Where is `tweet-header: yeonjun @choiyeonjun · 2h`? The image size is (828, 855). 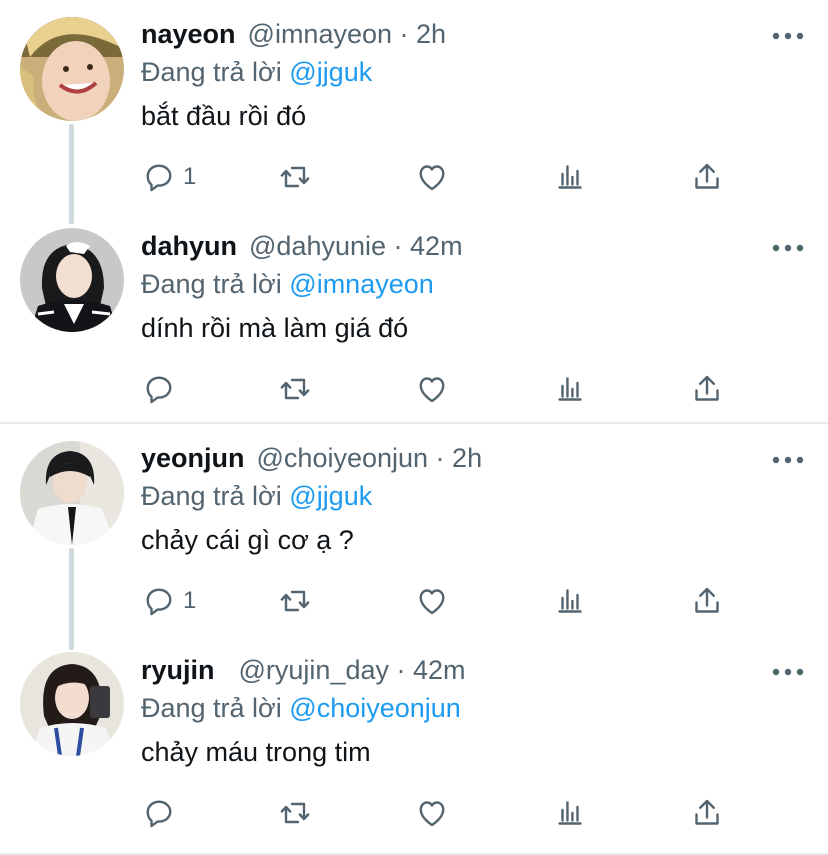
tweet-header: yeonjun @choiyeonjun · 2h is located at coordinates (474, 458).